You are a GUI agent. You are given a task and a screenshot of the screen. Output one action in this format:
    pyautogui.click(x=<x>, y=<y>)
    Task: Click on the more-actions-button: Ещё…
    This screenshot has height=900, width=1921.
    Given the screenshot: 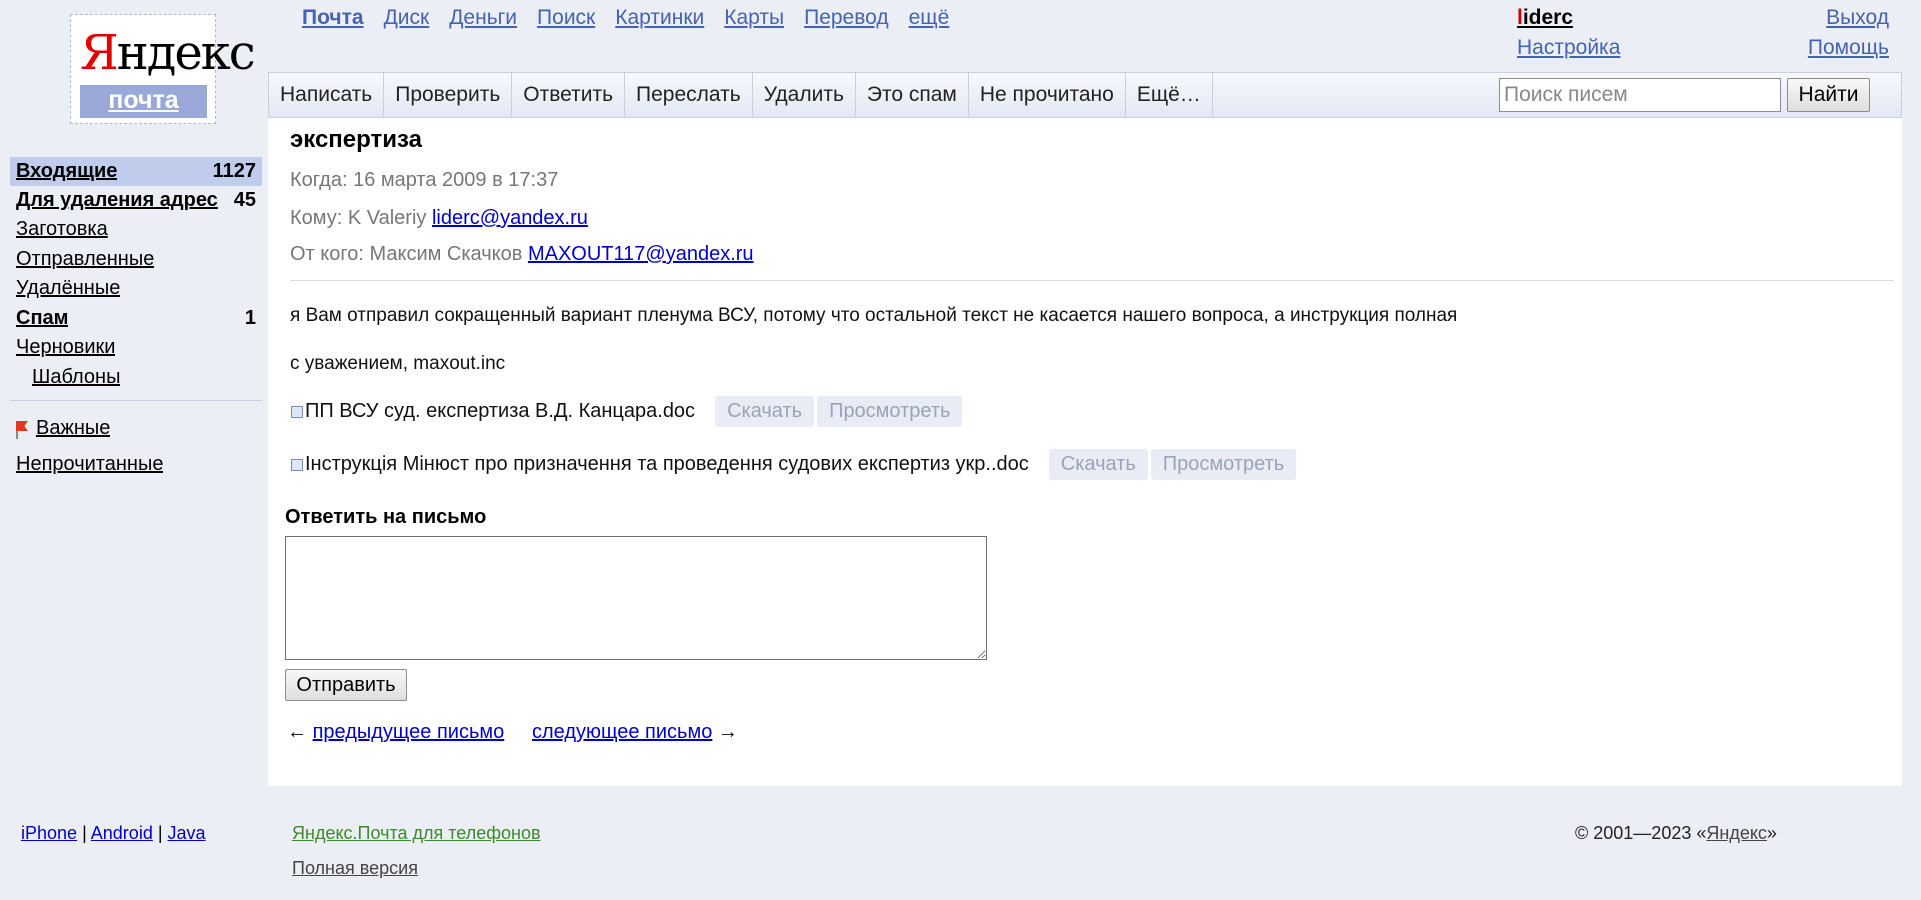 What is the action you would take?
    pyautogui.click(x=1169, y=95)
    